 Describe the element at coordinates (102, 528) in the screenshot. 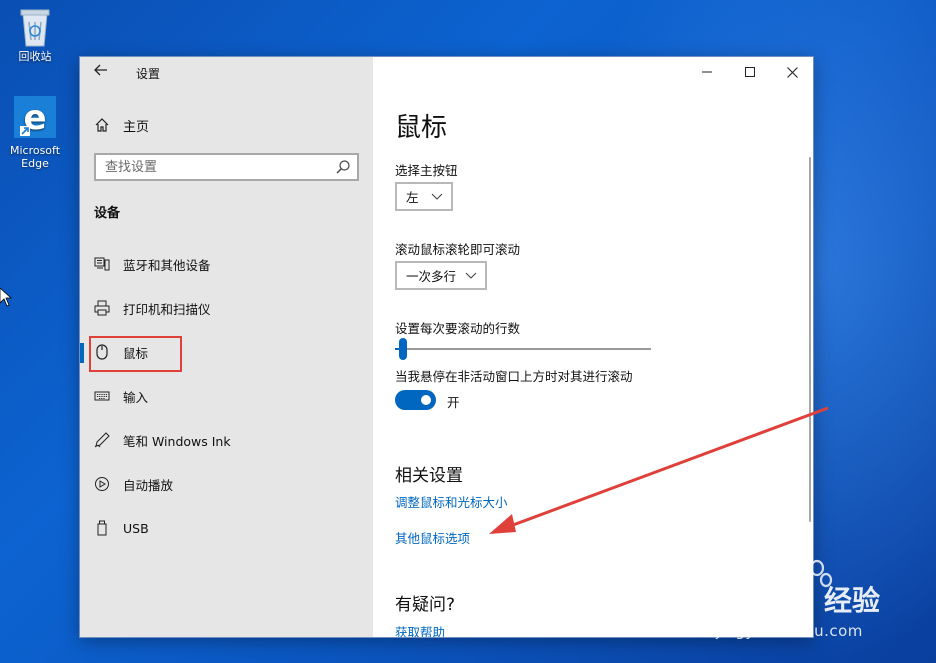

I see `usb-icon` at that location.